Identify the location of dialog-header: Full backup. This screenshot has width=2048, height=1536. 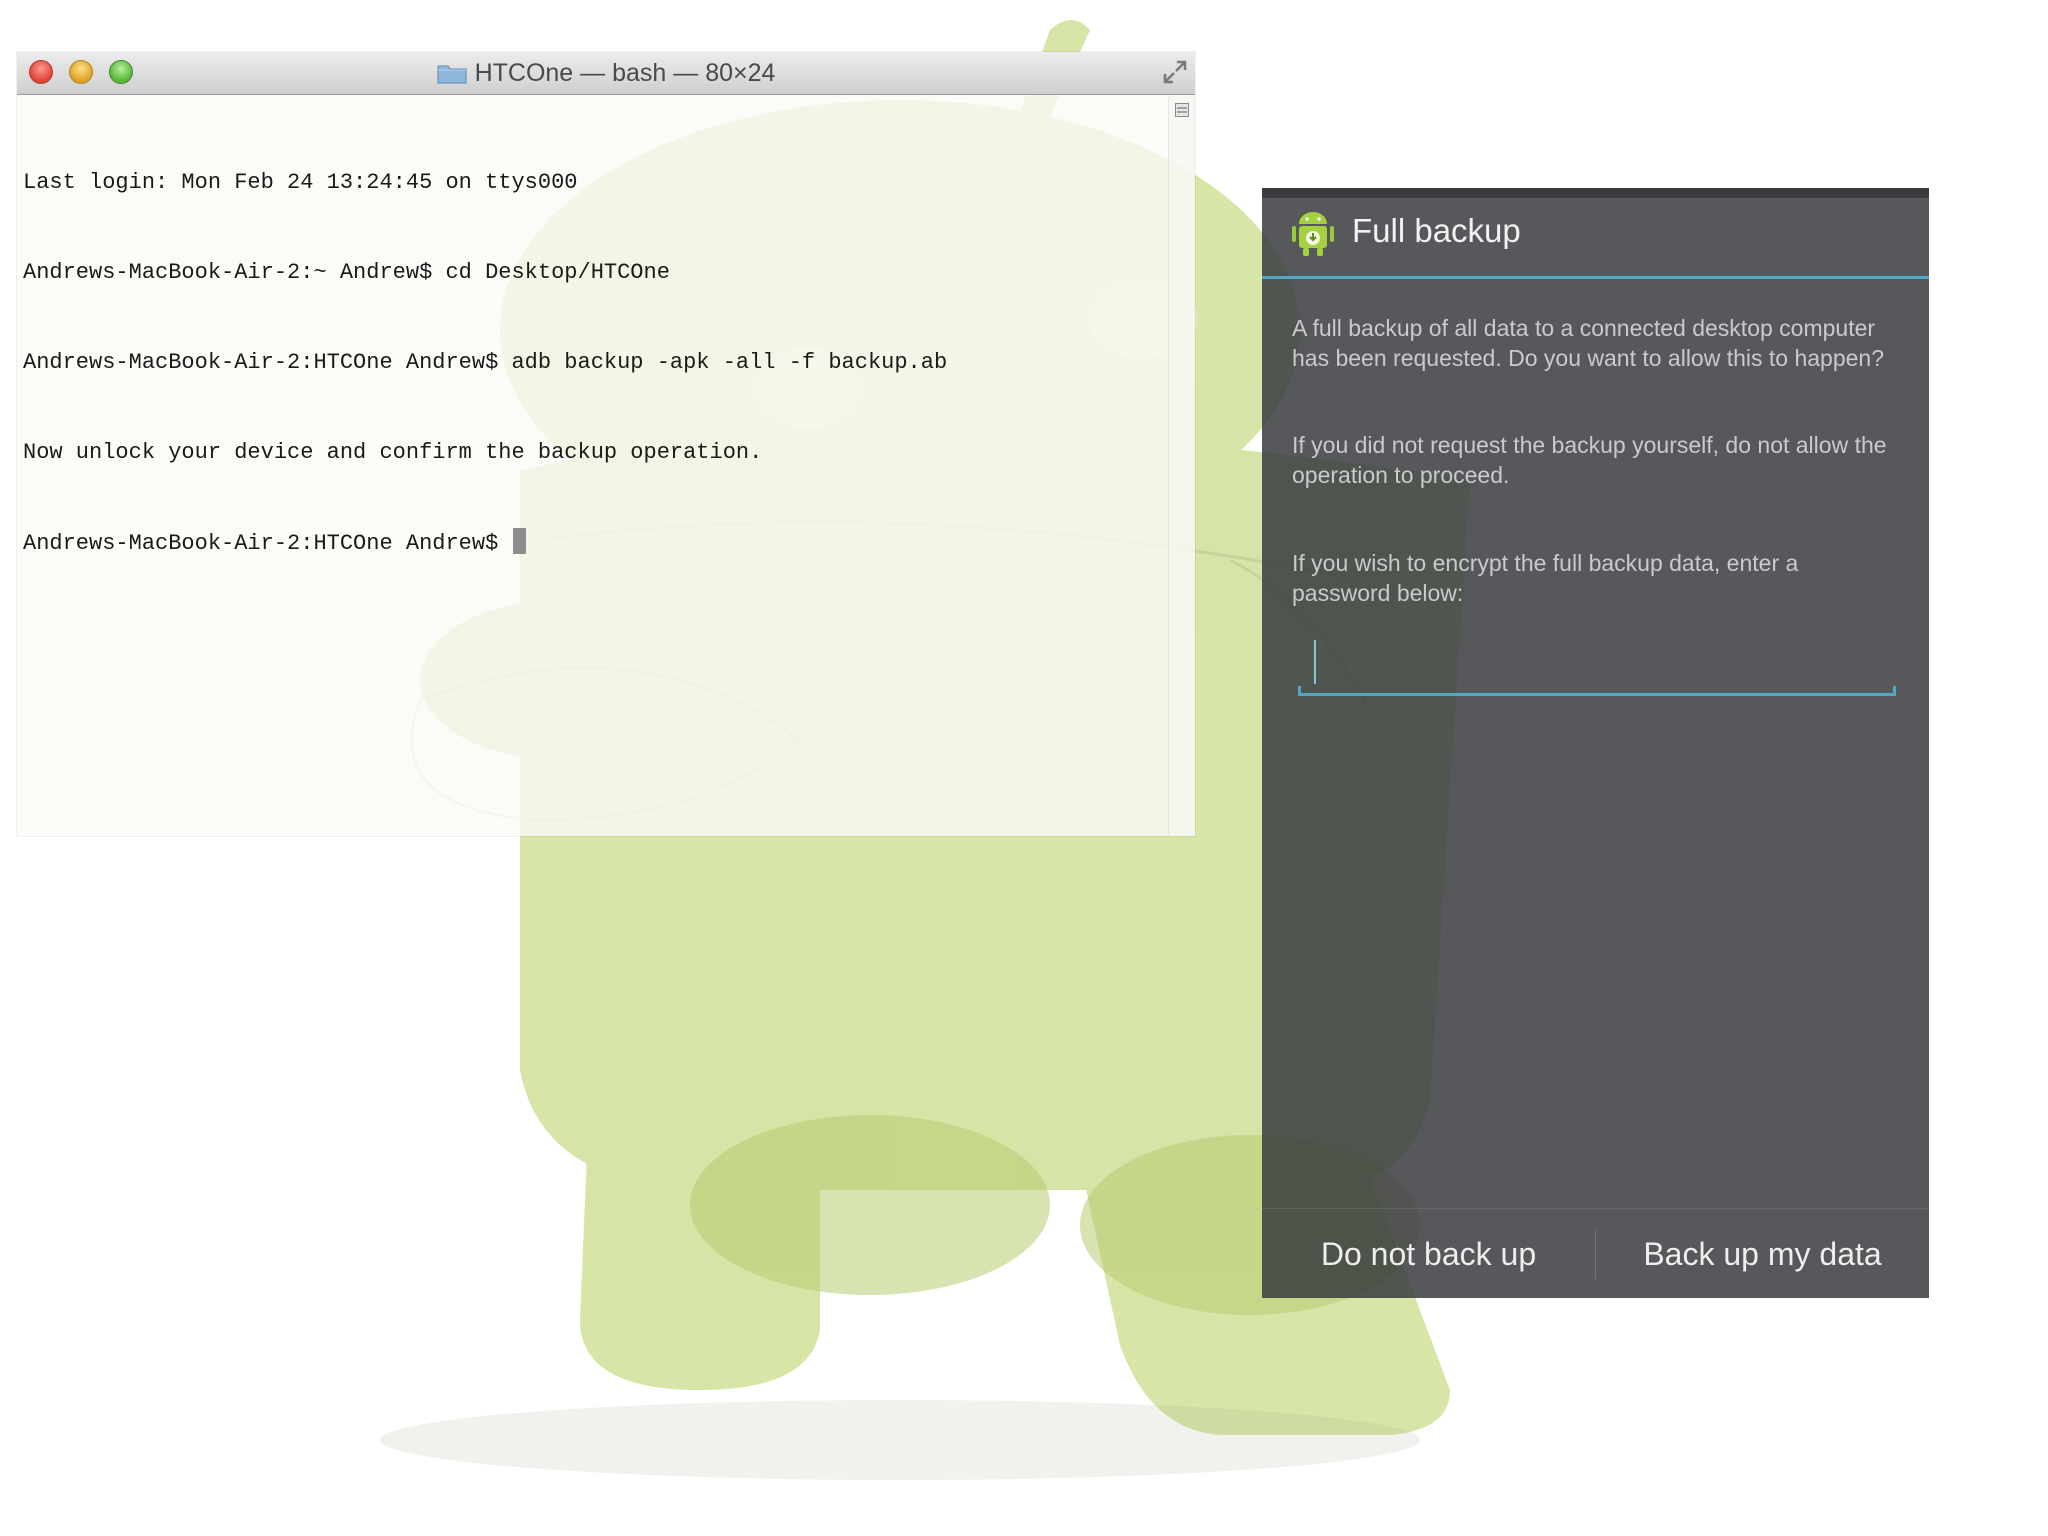
(1595, 232).